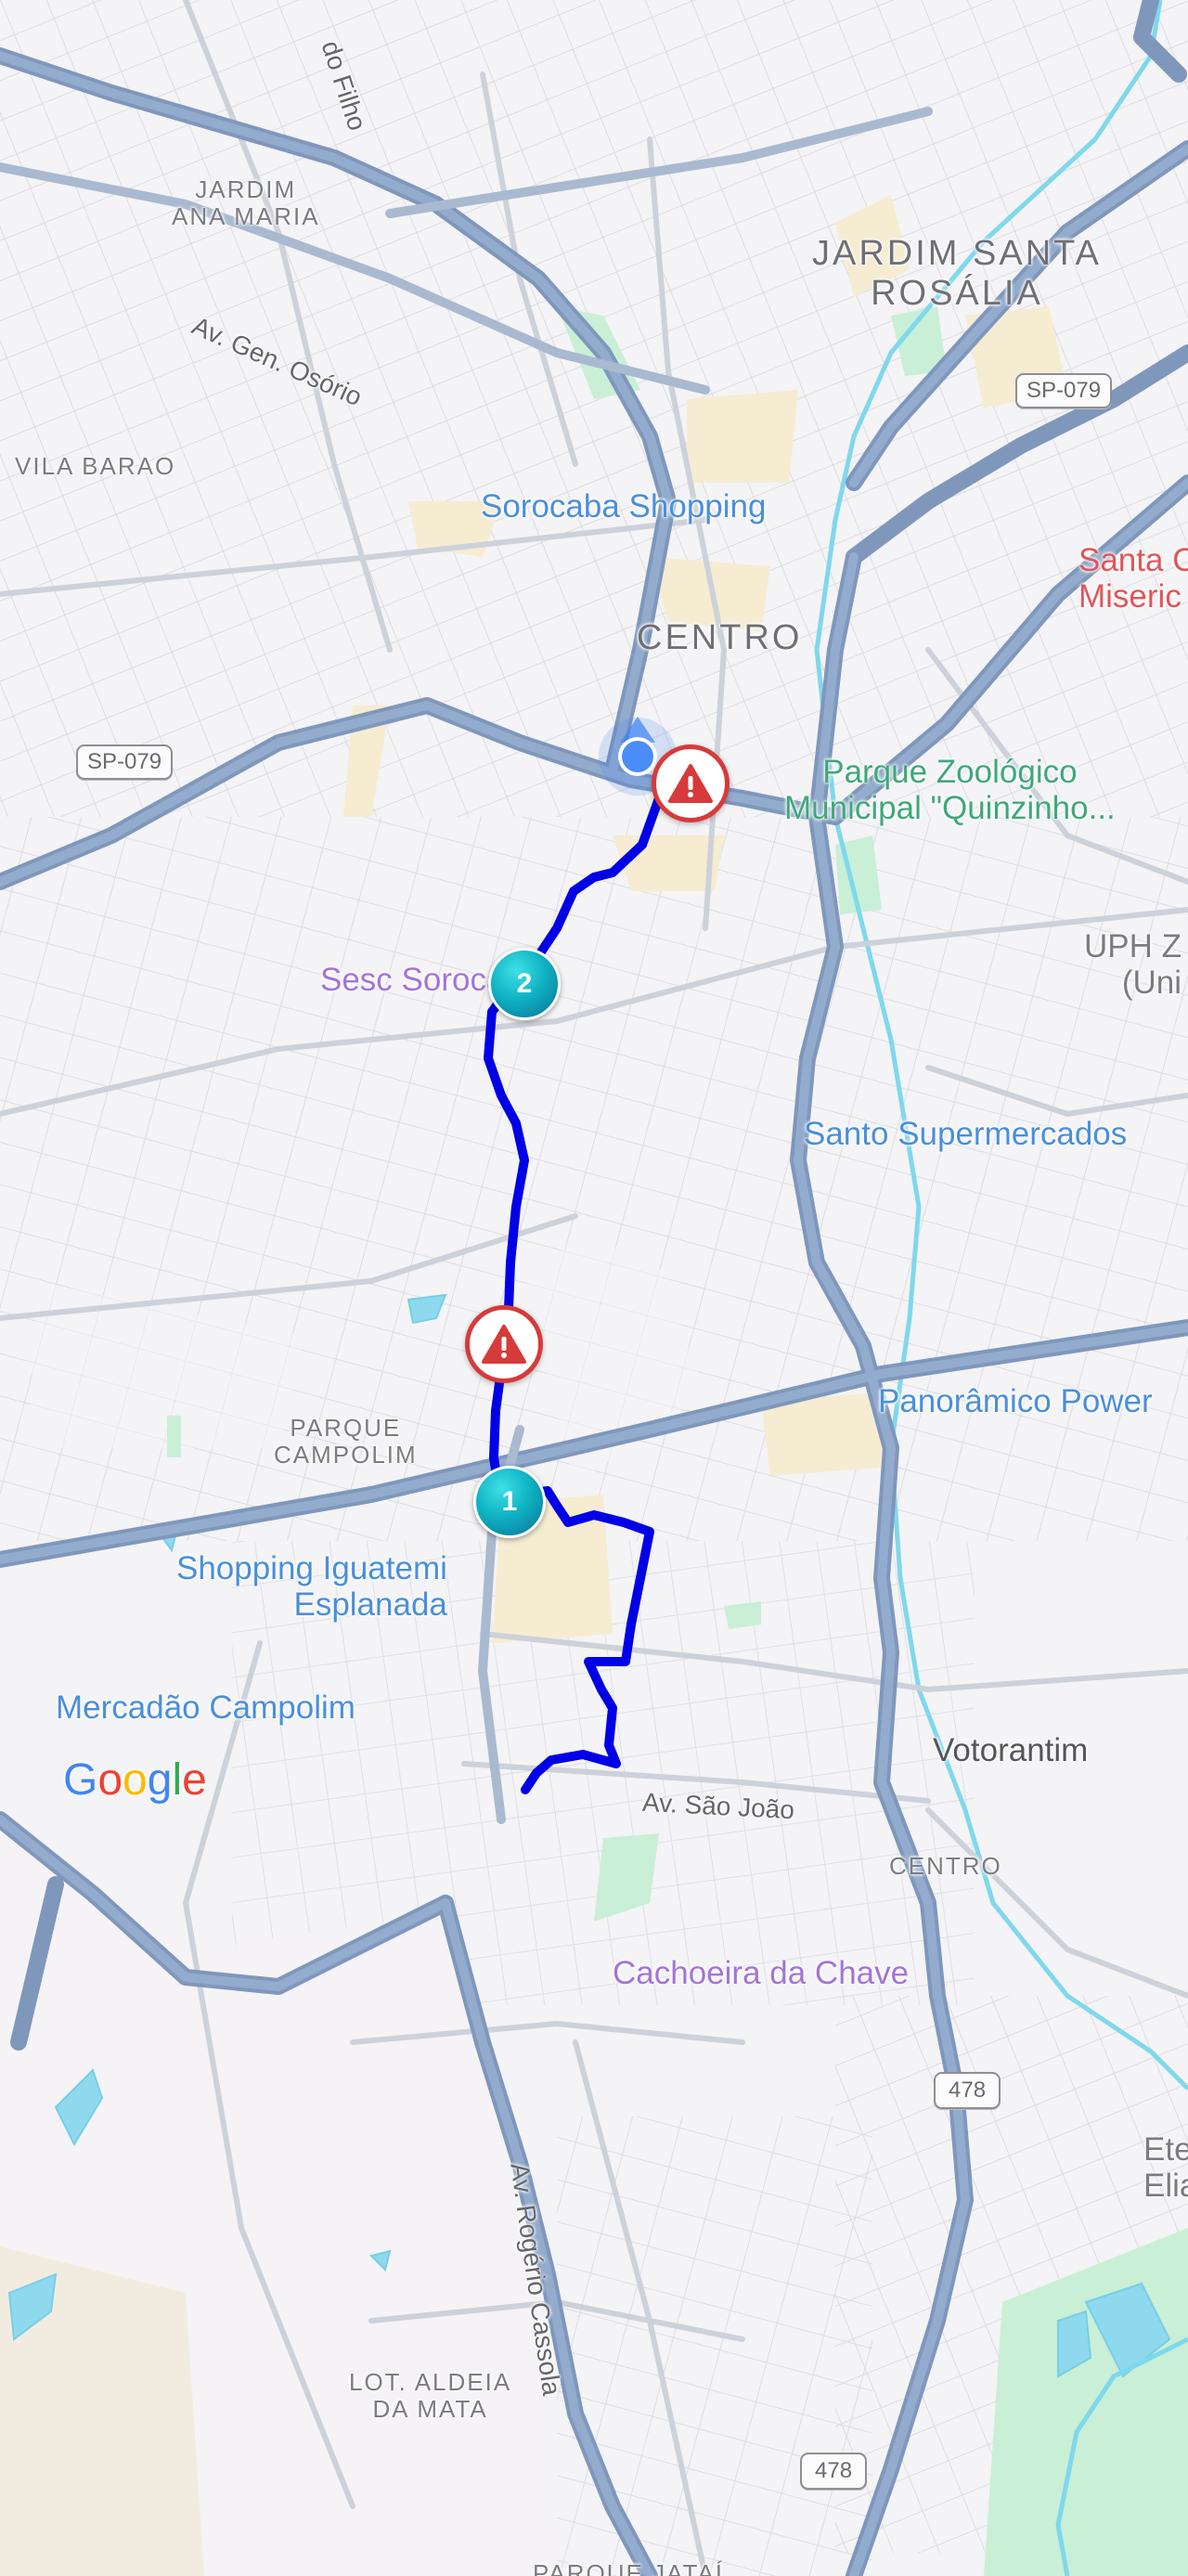  Describe the element at coordinates (1133, 578) in the screenshot. I see `poi-santa-casa: Santa C Miseric` at that location.